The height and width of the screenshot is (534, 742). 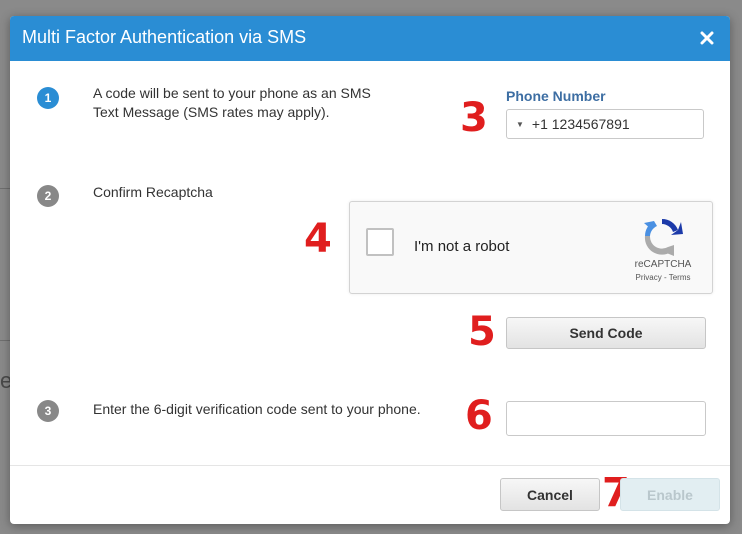 What do you see at coordinates (670, 494) in the screenshot?
I see `enable-button: Enable` at bounding box center [670, 494].